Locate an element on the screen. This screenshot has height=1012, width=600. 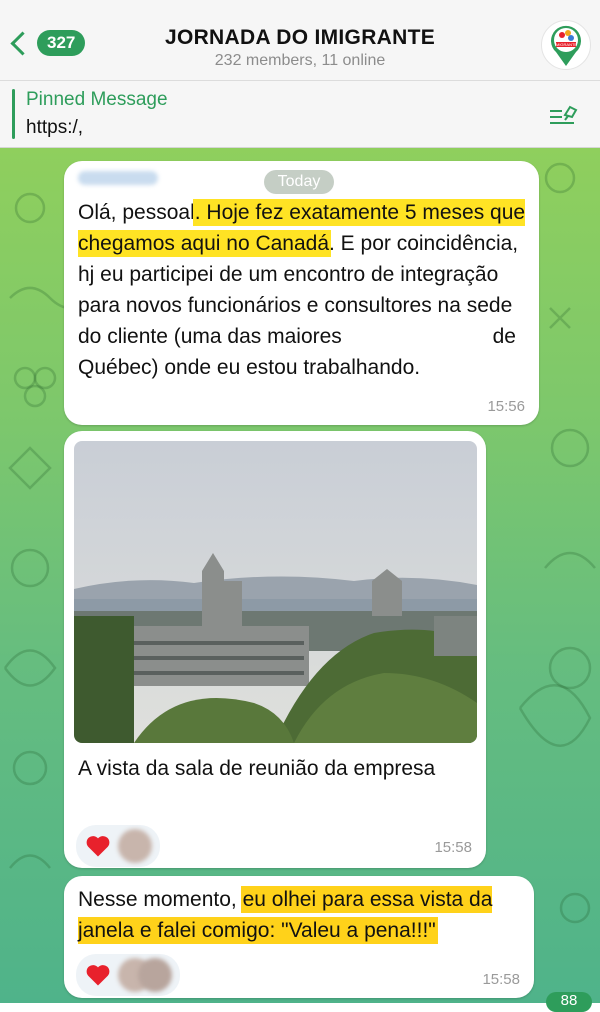
unread-messages-badge: 88 is located at coordinates (569, 1002).